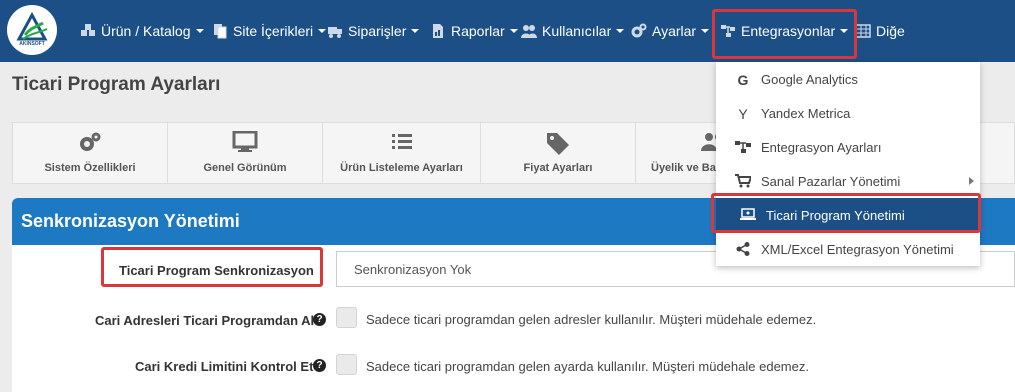 The width and height of the screenshot is (1015, 392). I want to click on nav-item-diger: Diğe, so click(880, 31).